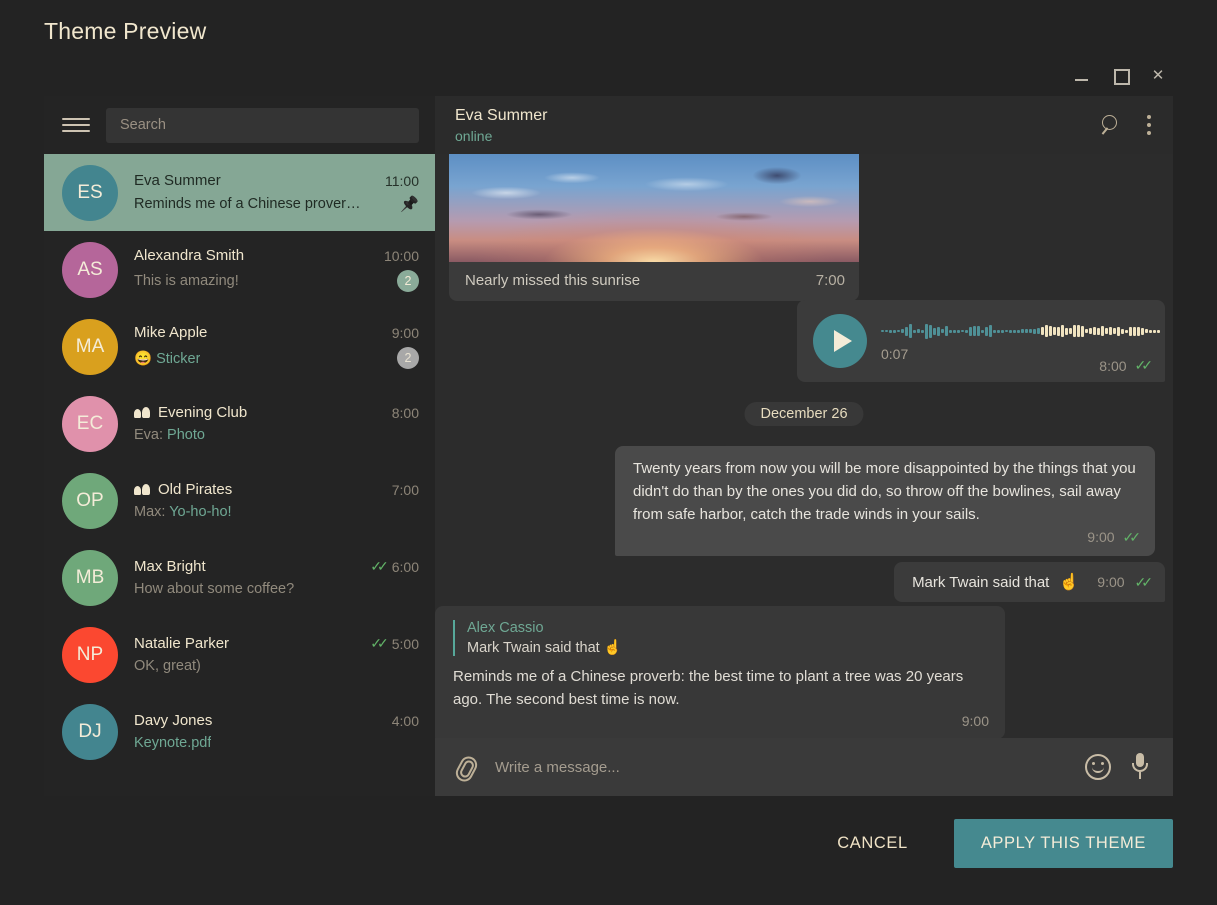 The width and height of the screenshot is (1217, 905). What do you see at coordinates (553, 280) in the screenshot?
I see `photo-caption: Nearly missed this sunrise` at bounding box center [553, 280].